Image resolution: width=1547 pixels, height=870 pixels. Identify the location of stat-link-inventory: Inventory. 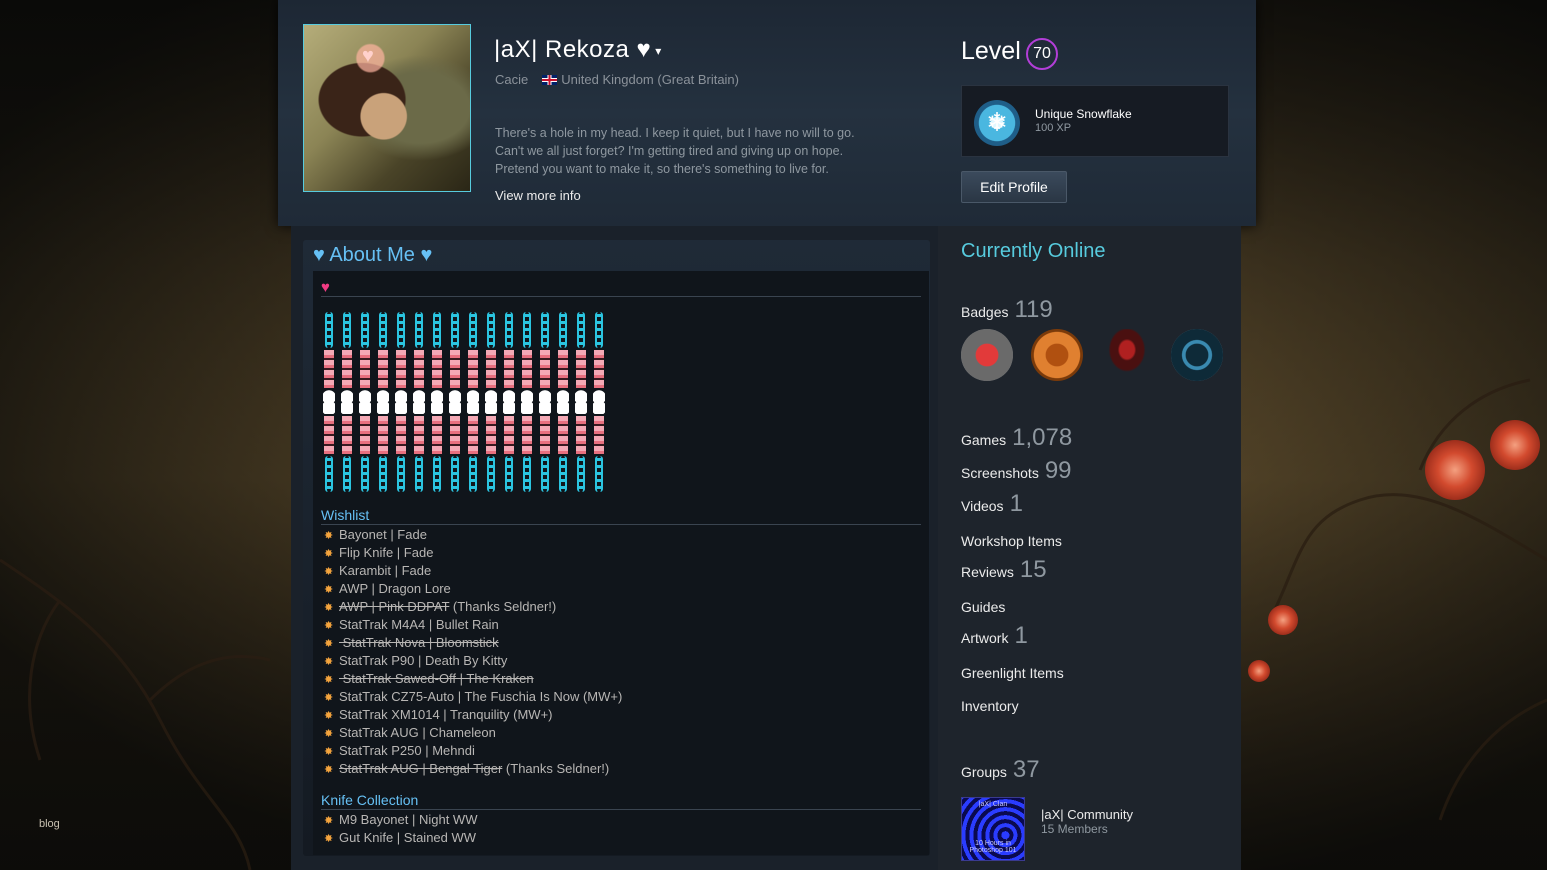
(993, 704).